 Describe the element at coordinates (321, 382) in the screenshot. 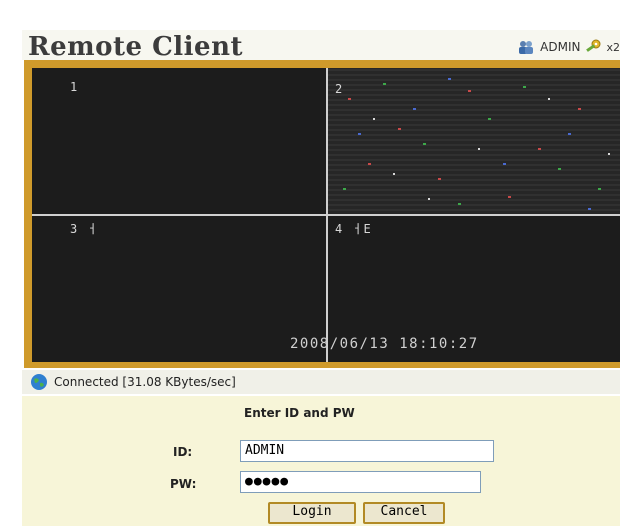

I see `status-bar: Connected [31.08 KBytes/sec]` at that location.